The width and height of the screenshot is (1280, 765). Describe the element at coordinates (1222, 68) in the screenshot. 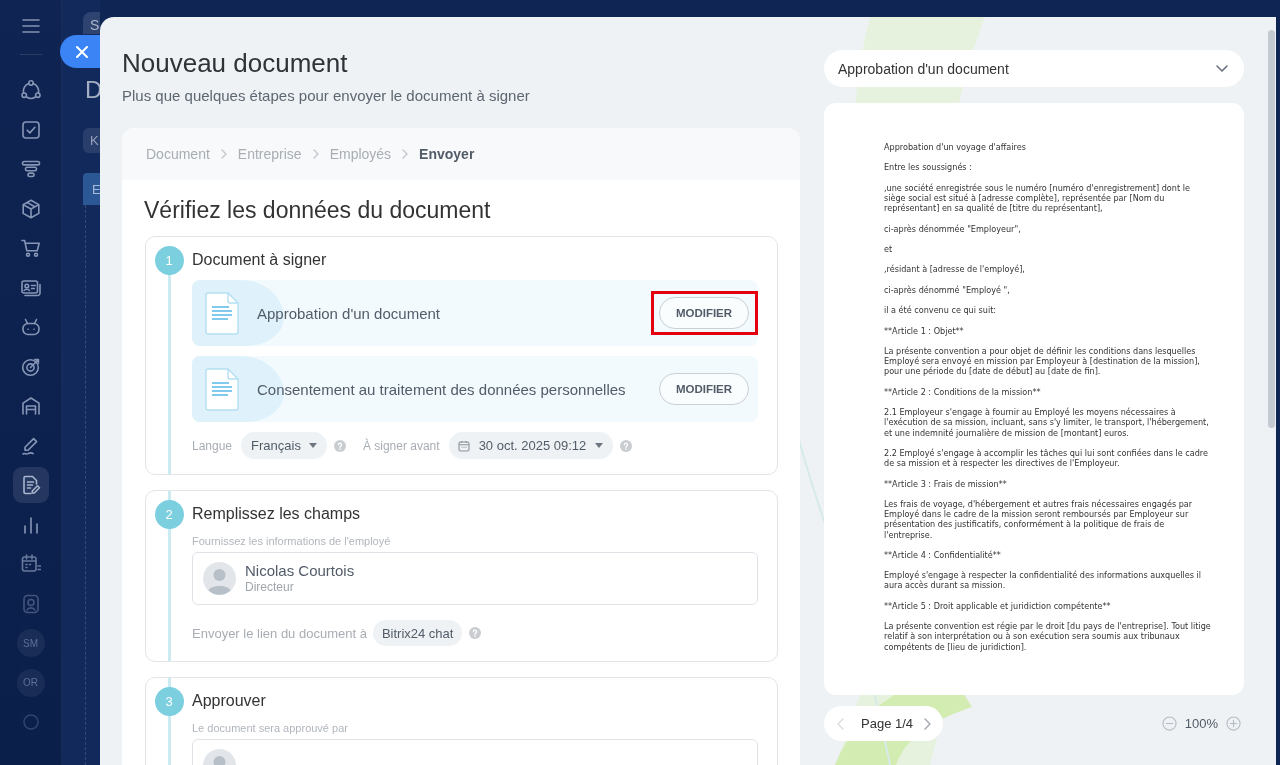

I see `chevron-down-icon` at that location.